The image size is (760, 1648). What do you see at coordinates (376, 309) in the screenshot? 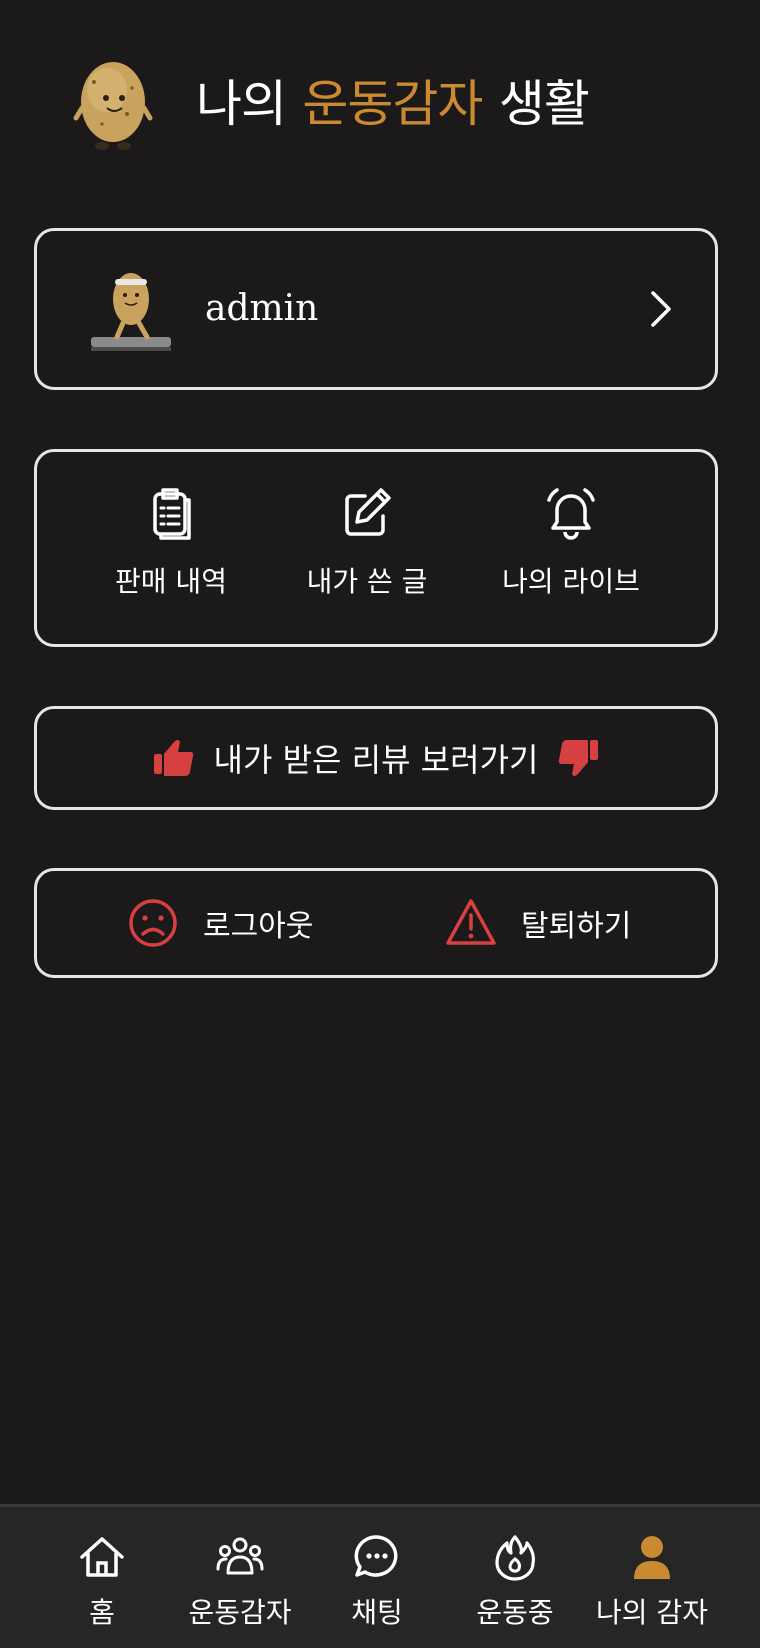
I see `profile-card: admin` at bounding box center [376, 309].